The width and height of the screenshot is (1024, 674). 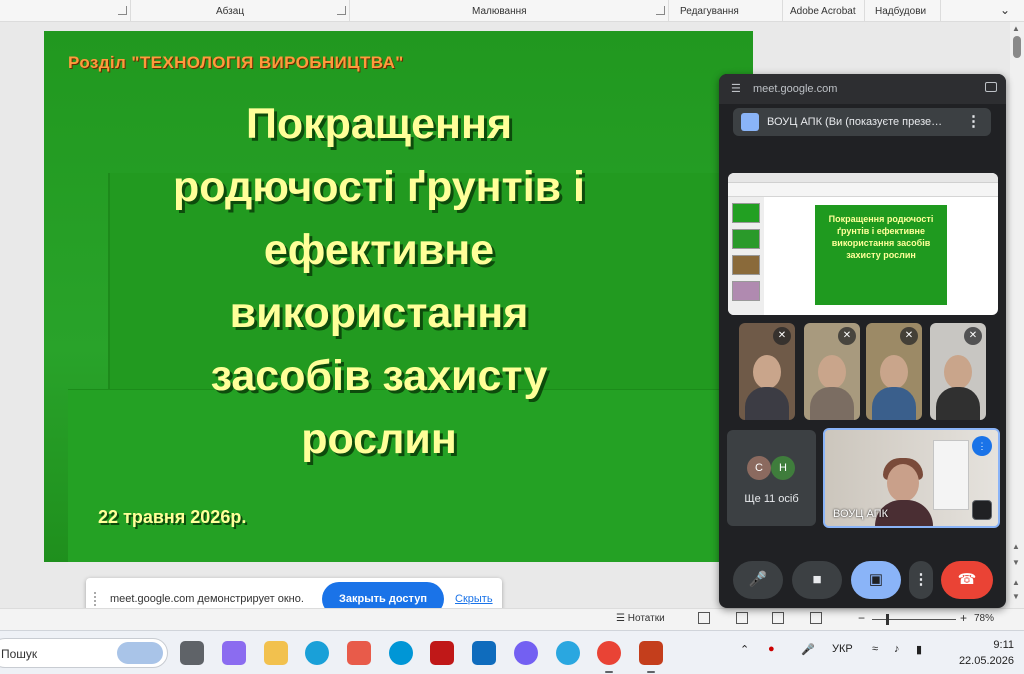 I want to click on input-language: УКР, so click(x=842, y=649).